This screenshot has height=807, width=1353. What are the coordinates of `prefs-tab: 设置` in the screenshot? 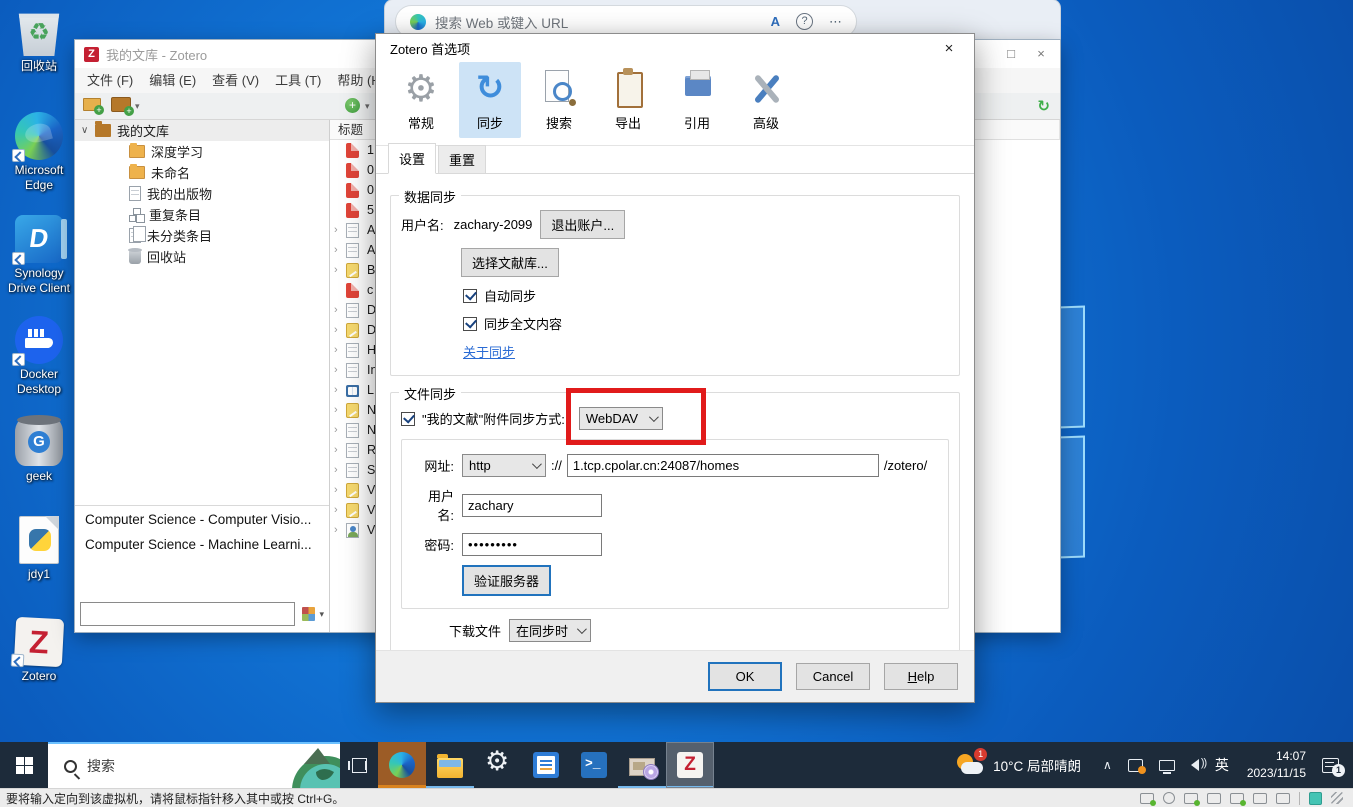 It's located at (412, 158).